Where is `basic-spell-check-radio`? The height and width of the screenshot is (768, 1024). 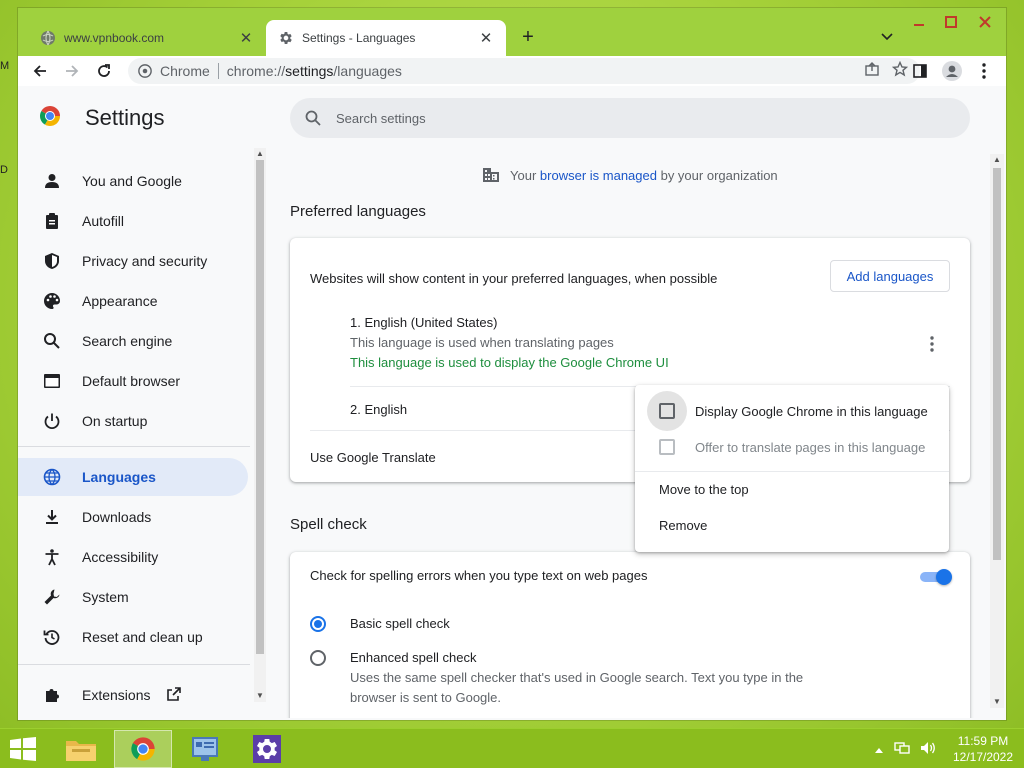
basic-spell-check-radio is located at coordinates (318, 624).